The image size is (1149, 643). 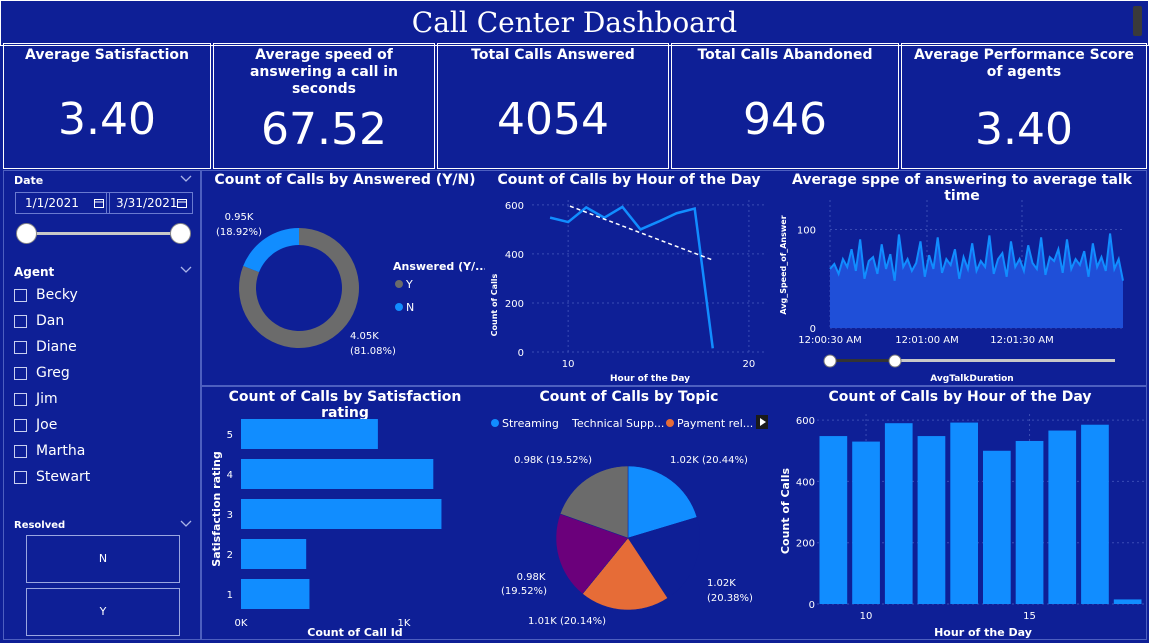 I want to click on agent-item-martha: Martha, so click(x=99, y=451).